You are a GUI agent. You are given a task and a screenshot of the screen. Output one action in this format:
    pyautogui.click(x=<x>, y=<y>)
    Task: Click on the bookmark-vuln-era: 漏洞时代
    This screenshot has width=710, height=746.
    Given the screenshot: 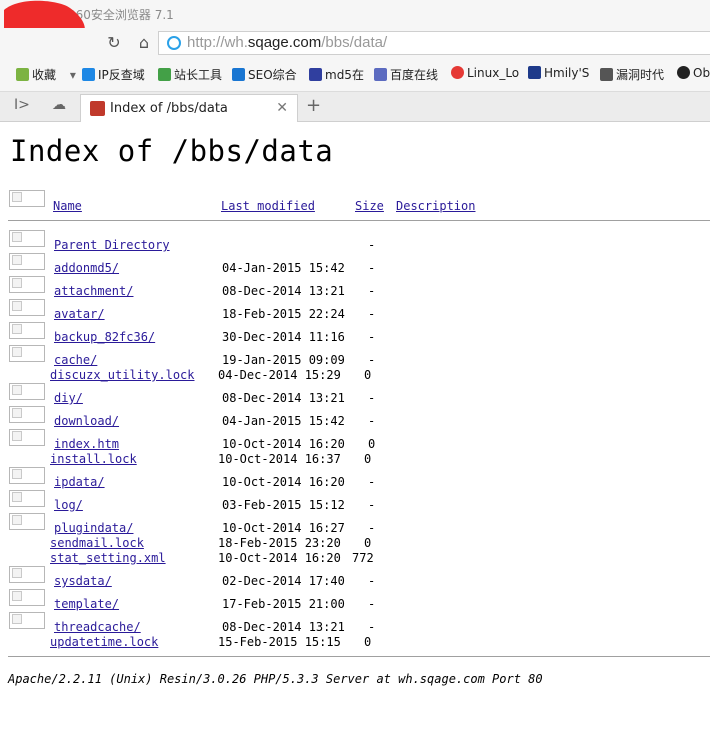 What is the action you would take?
    pyautogui.click(x=632, y=74)
    